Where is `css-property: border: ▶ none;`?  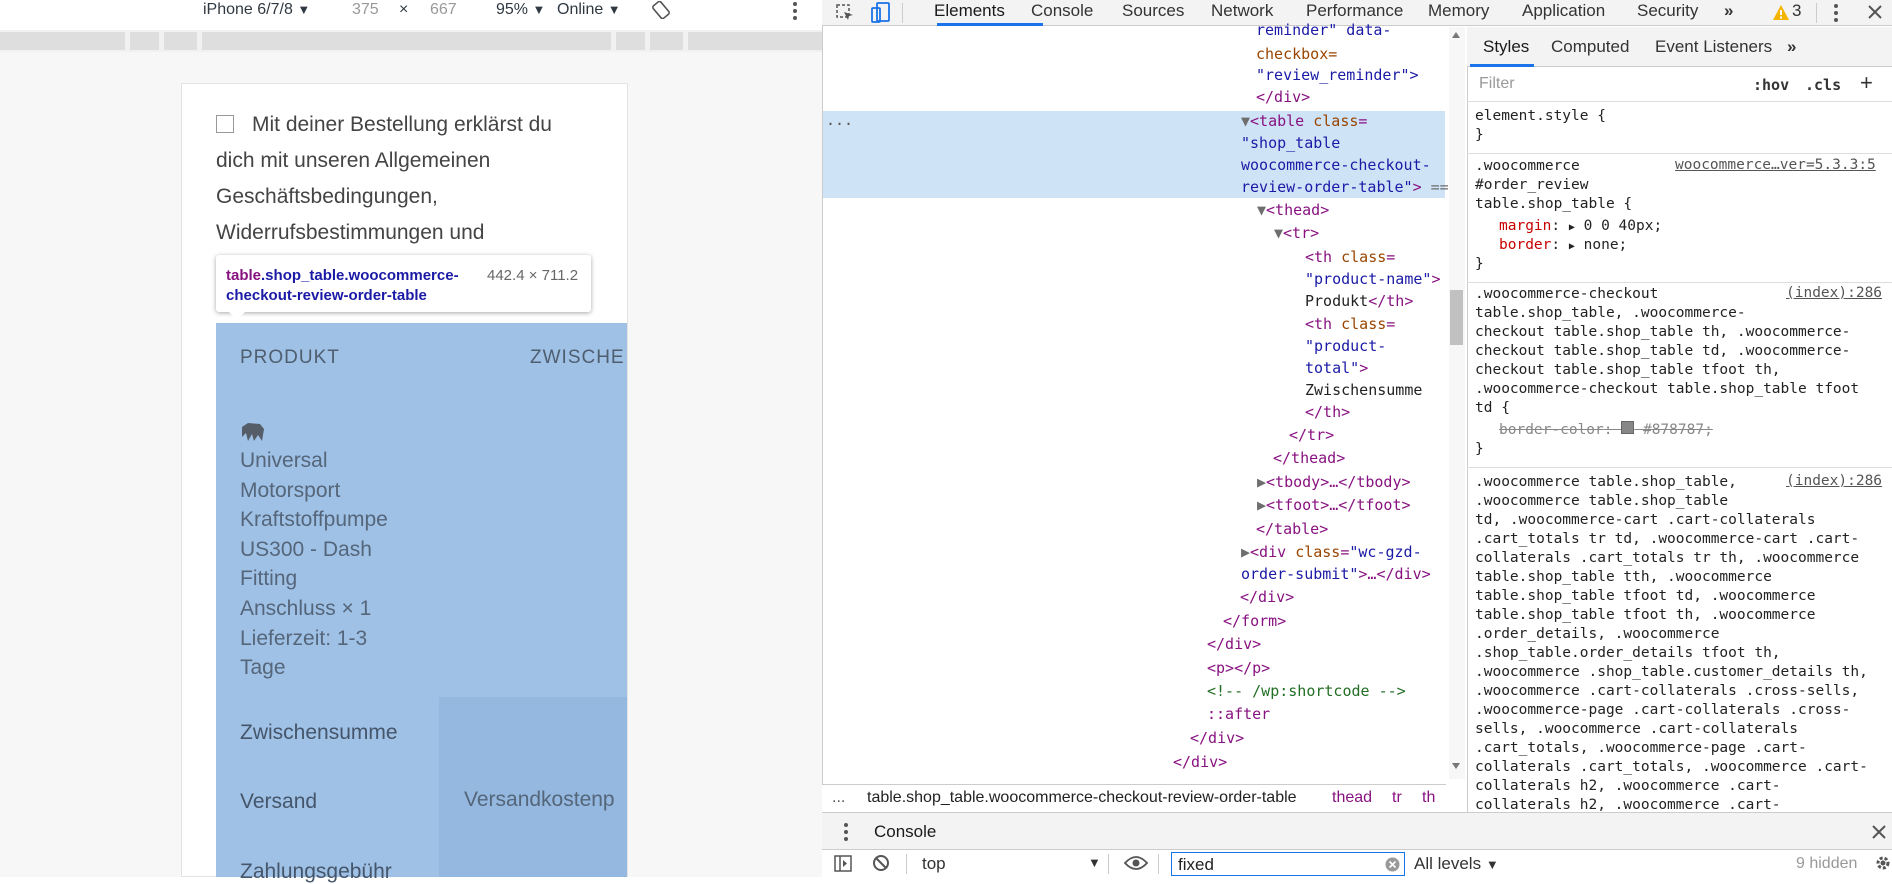 css-property: border: ▶ none; is located at coordinates (1563, 246).